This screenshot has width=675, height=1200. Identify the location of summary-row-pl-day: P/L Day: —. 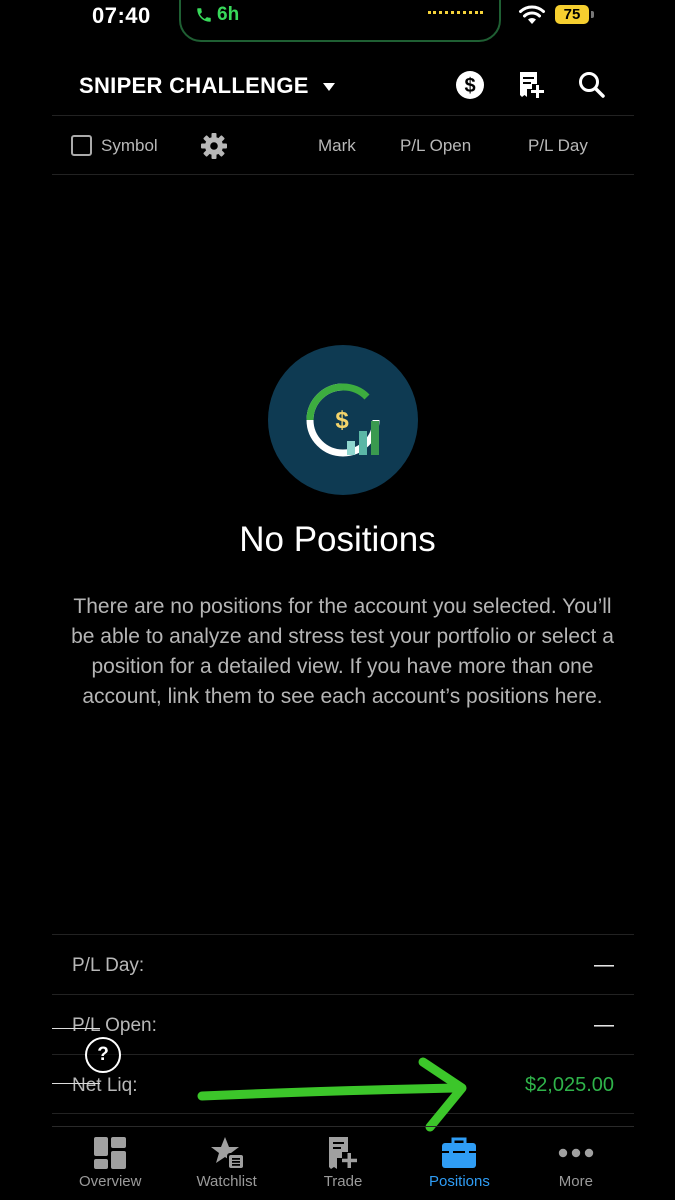
(343, 964).